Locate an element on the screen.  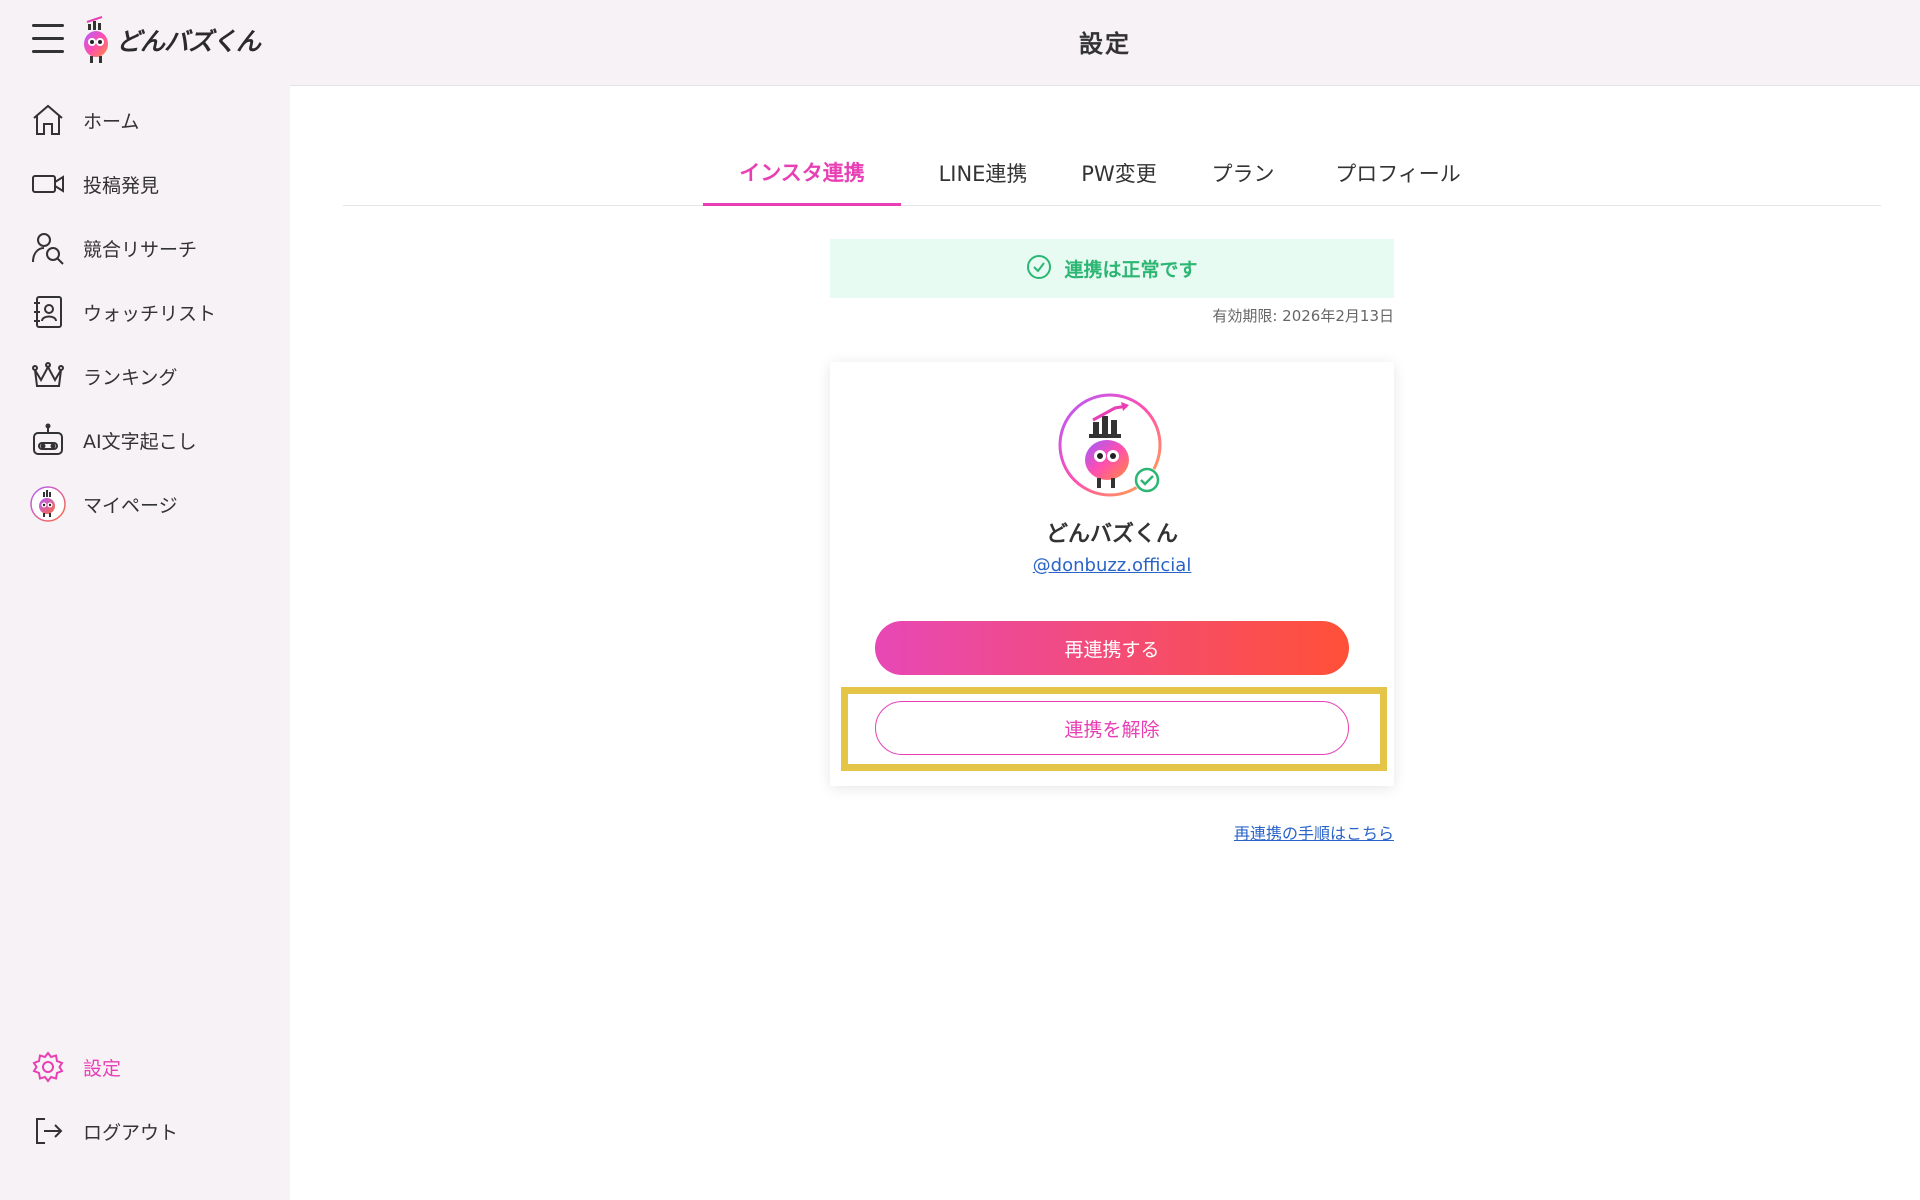
sidebar-item-label: ホーム is located at coordinates (111, 121).